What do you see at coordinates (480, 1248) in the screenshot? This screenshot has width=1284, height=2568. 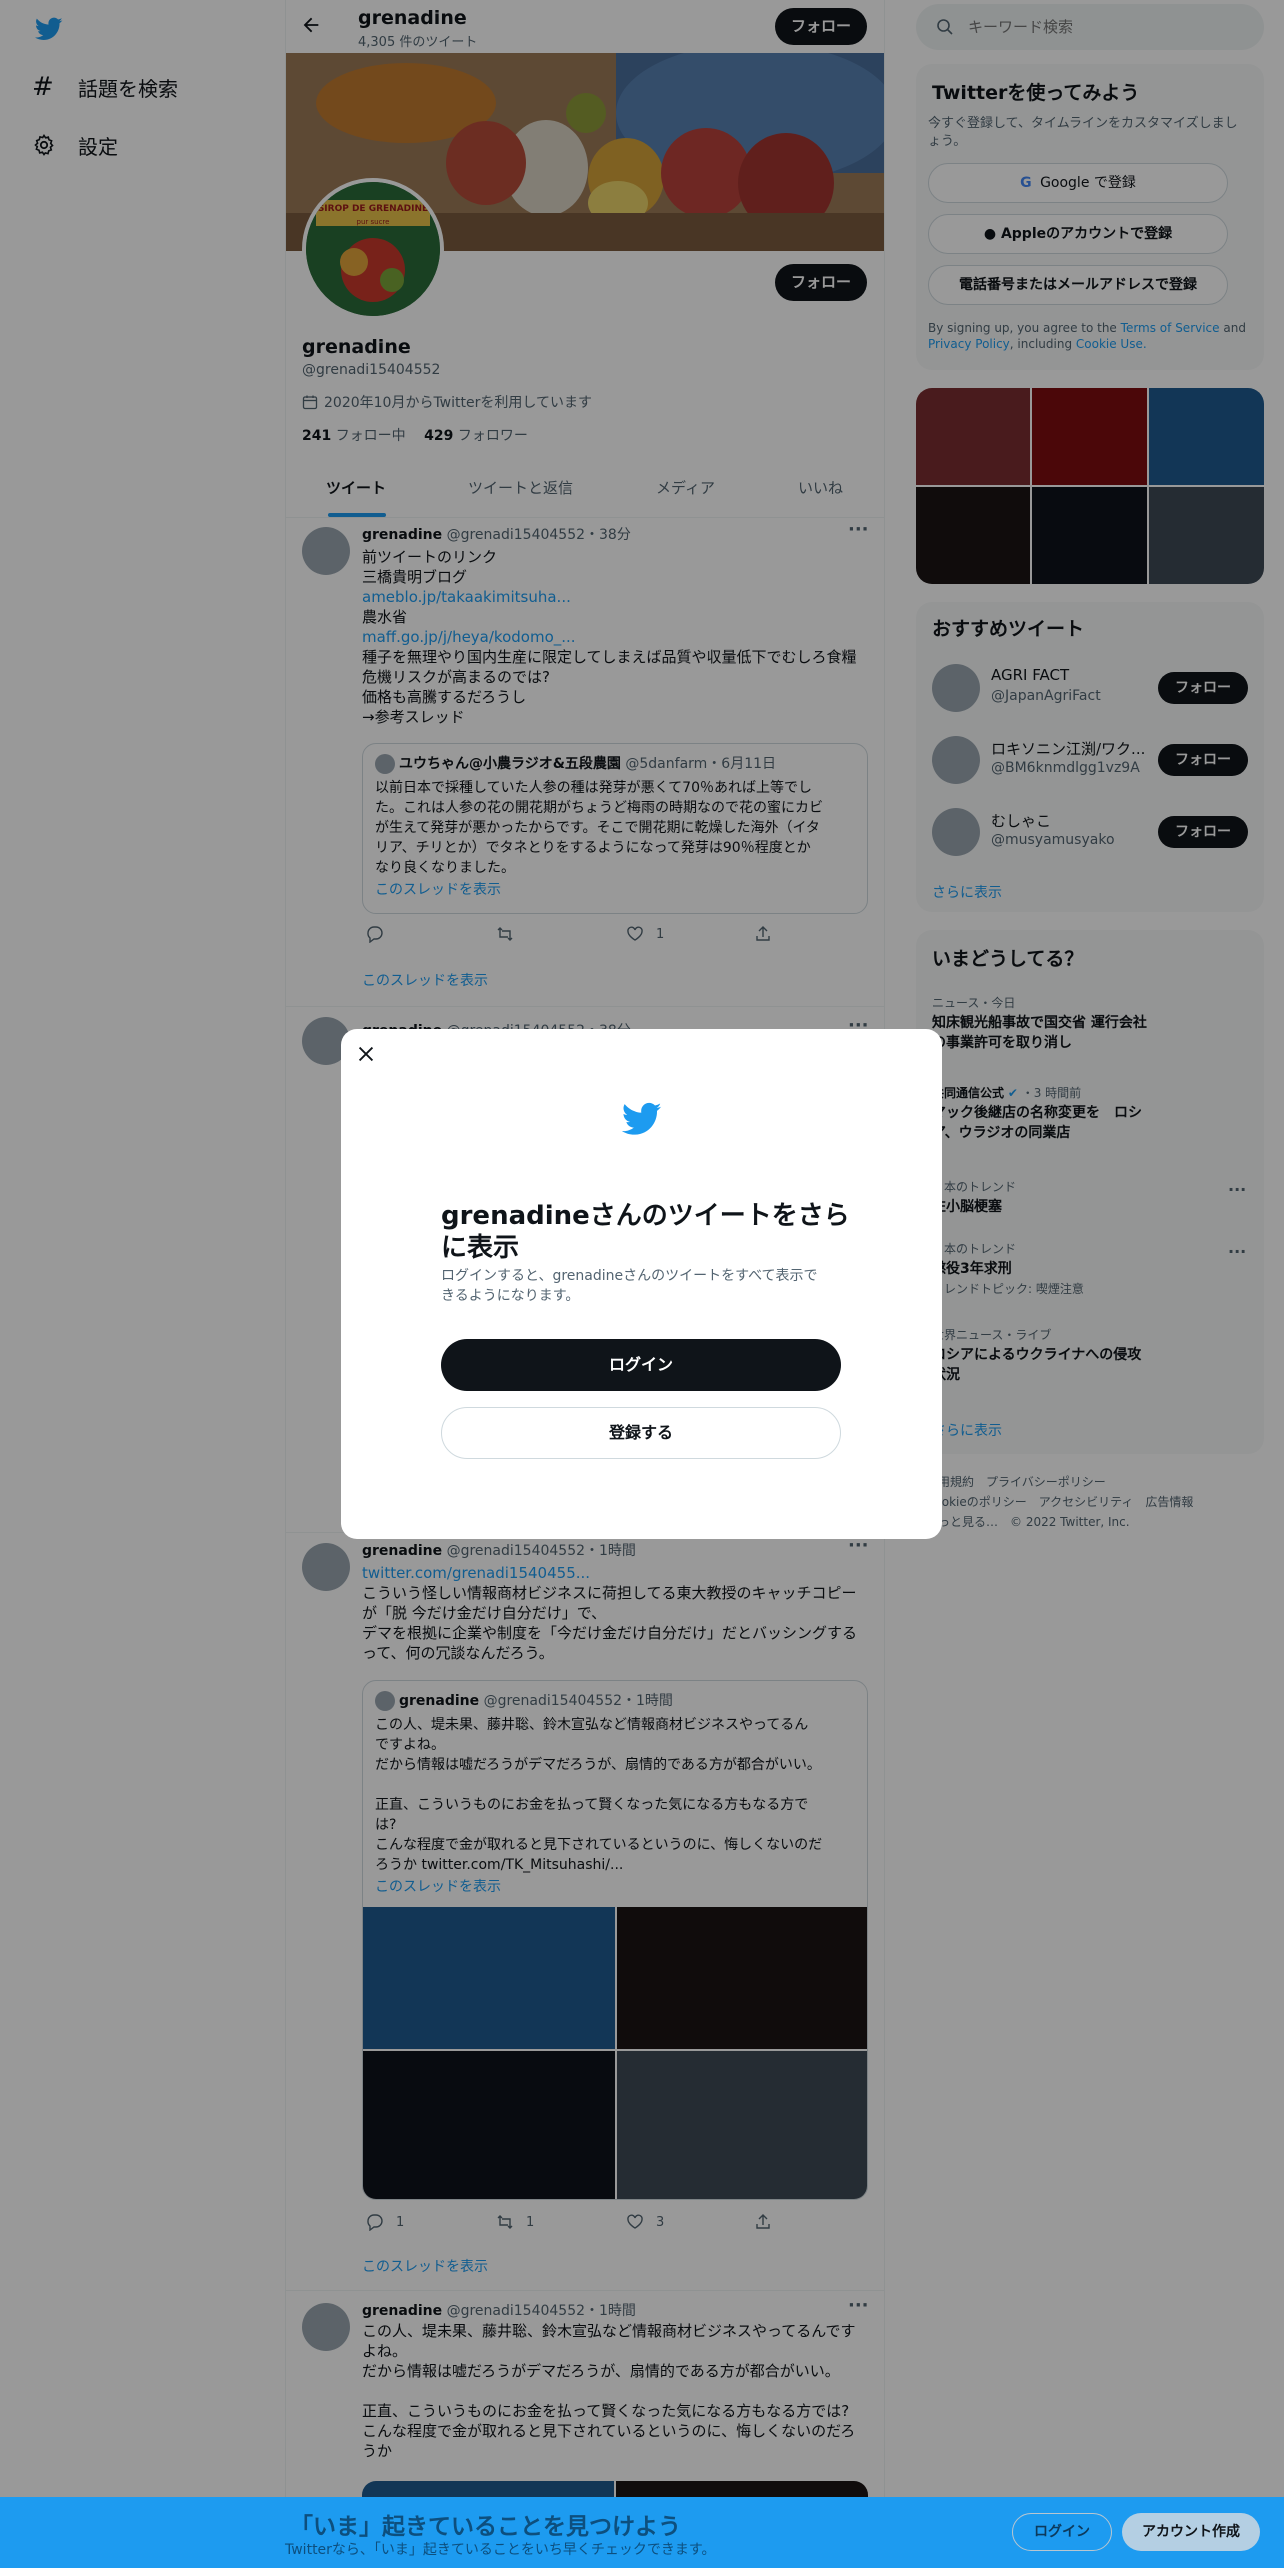 I see `modal-title-line: に表示` at bounding box center [480, 1248].